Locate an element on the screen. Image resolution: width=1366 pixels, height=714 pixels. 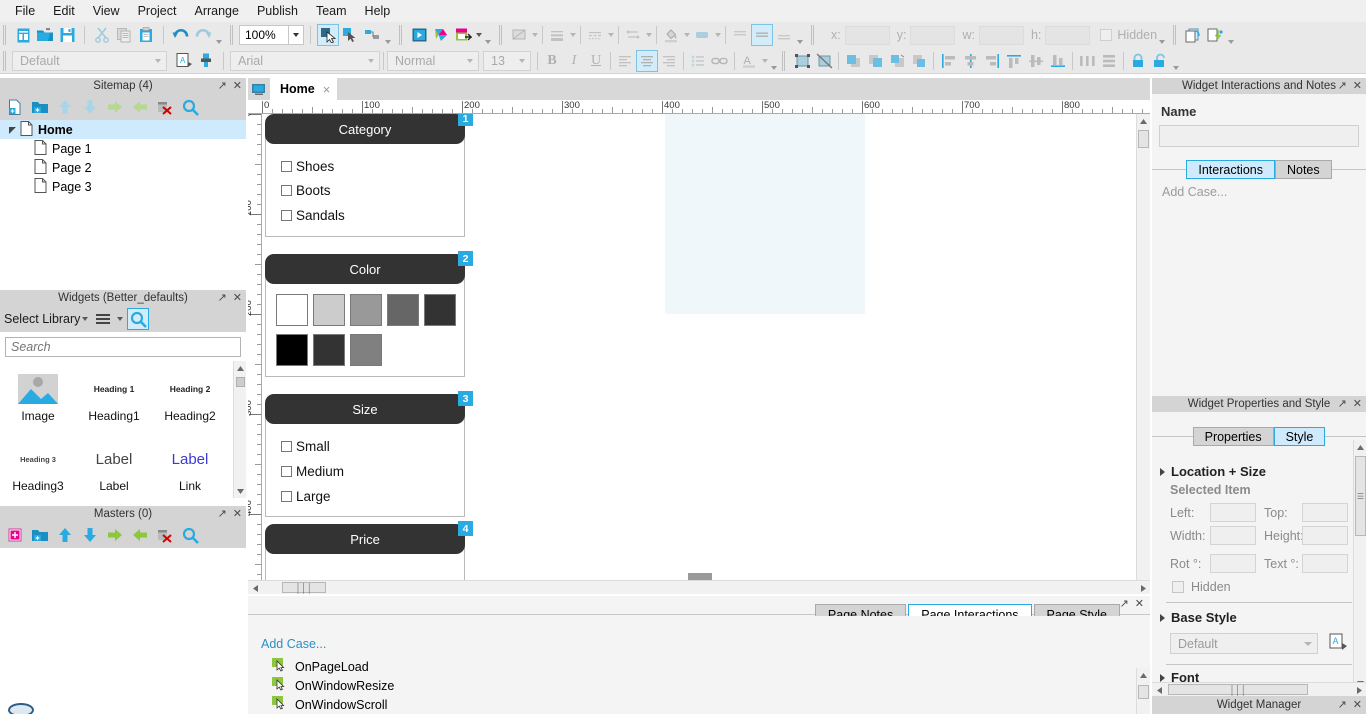
top-input is located at coordinates (1325, 512).